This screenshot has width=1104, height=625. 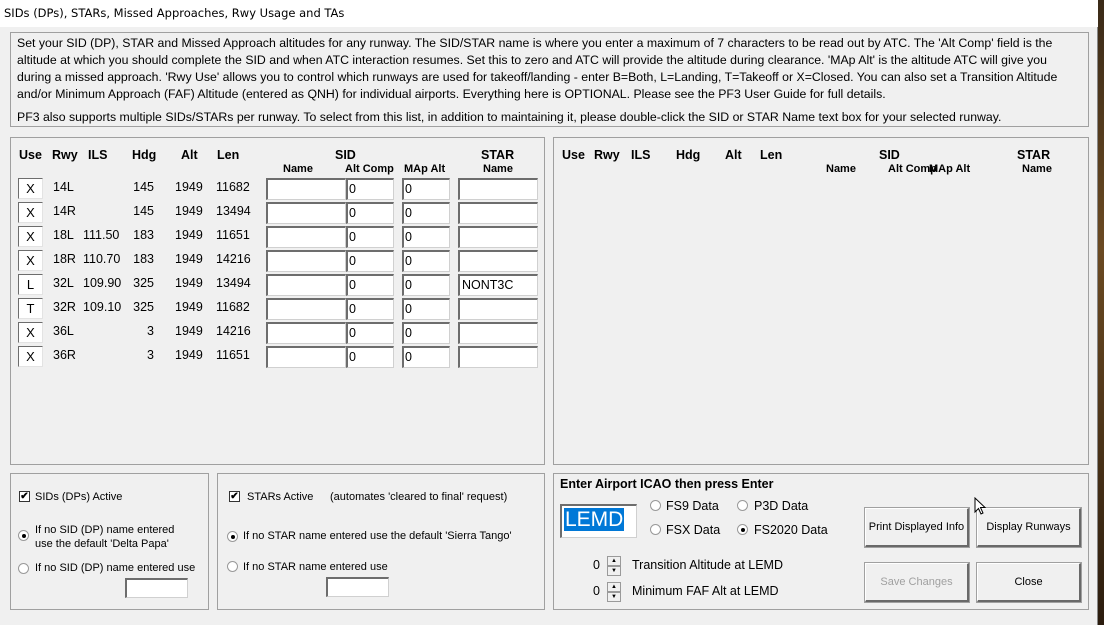 I want to click on display-runways-button: Display Runways, so click(x=1029, y=527).